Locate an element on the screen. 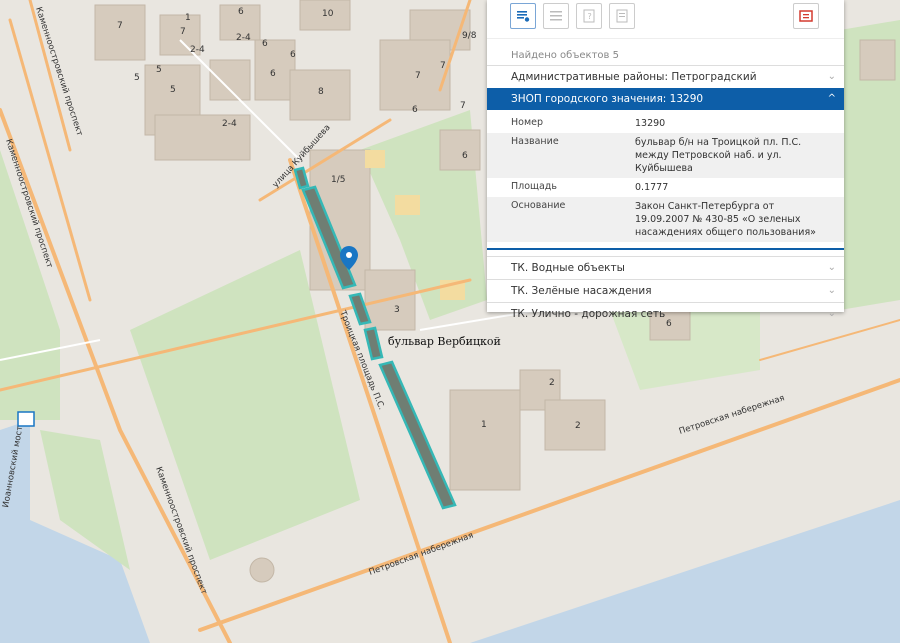 The width and height of the screenshot is (900, 643). report-icon is located at coordinates (806, 16).